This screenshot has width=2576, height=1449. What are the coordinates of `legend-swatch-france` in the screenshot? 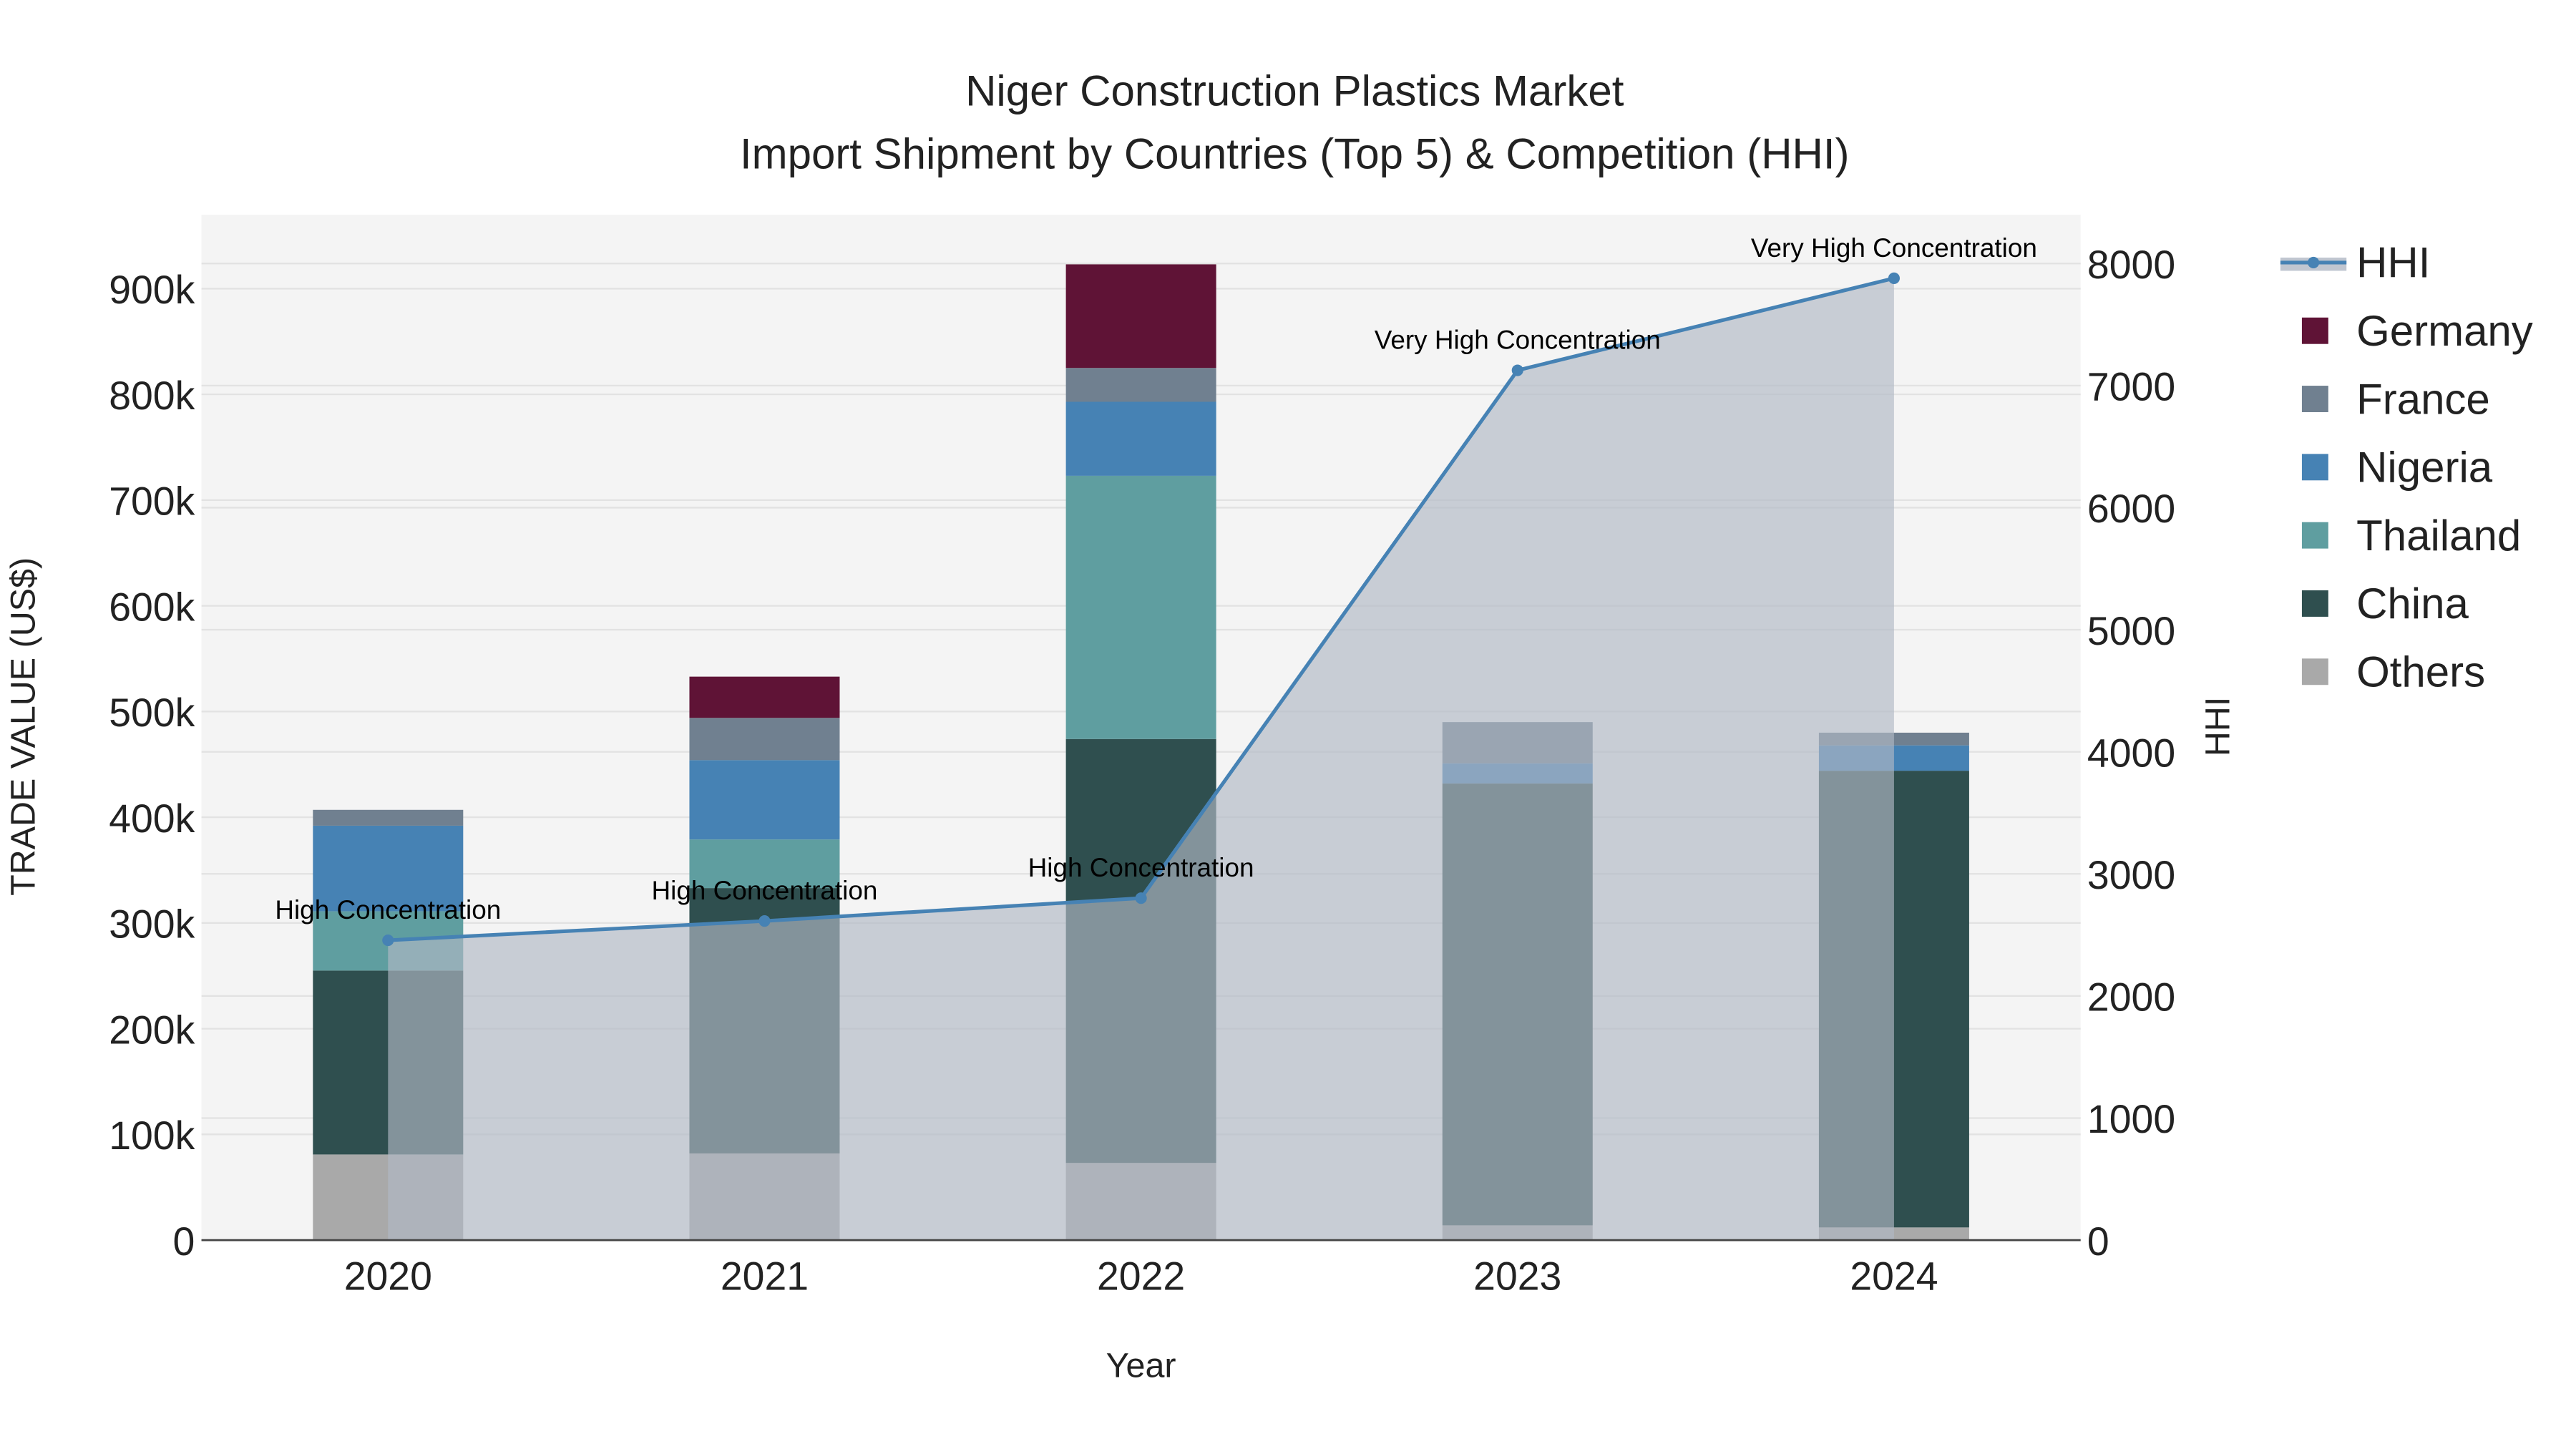 It's located at (2314, 399).